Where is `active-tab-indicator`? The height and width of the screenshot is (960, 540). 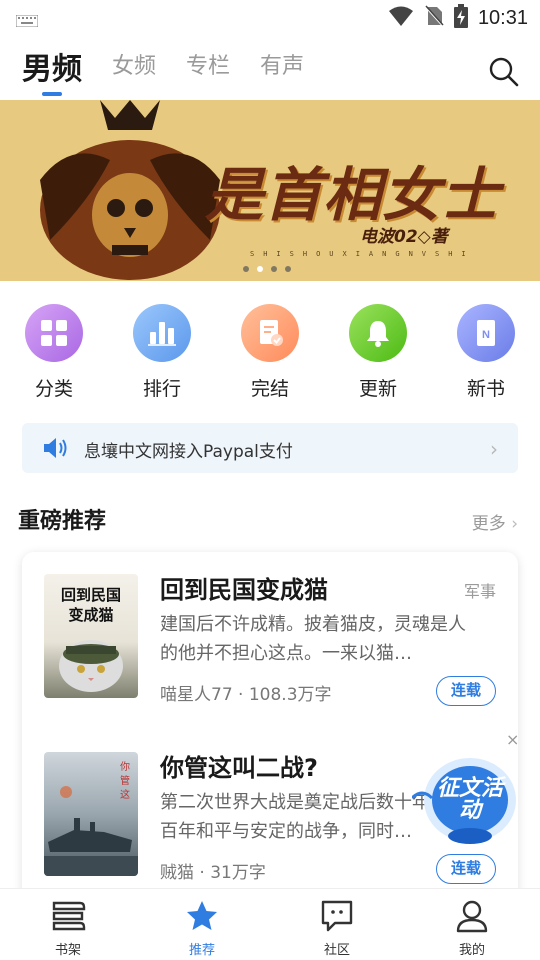 active-tab-indicator is located at coordinates (52, 94).